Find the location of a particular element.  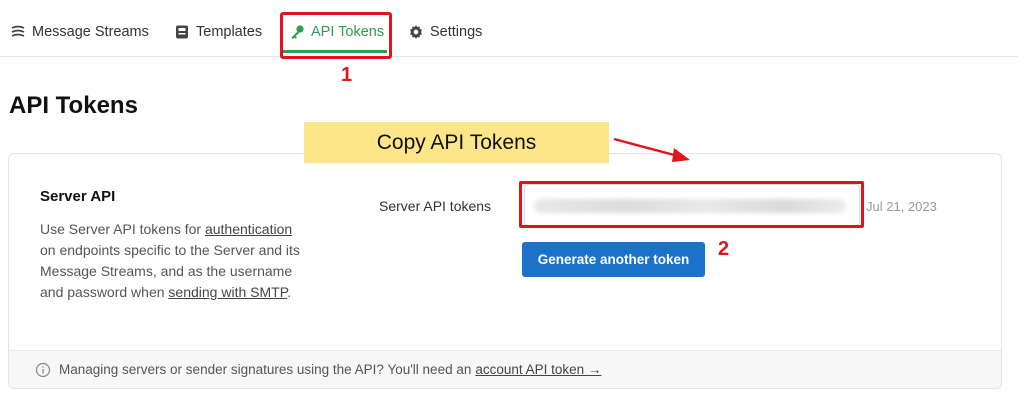

desc-text: . is located at coordinates (289, 292).